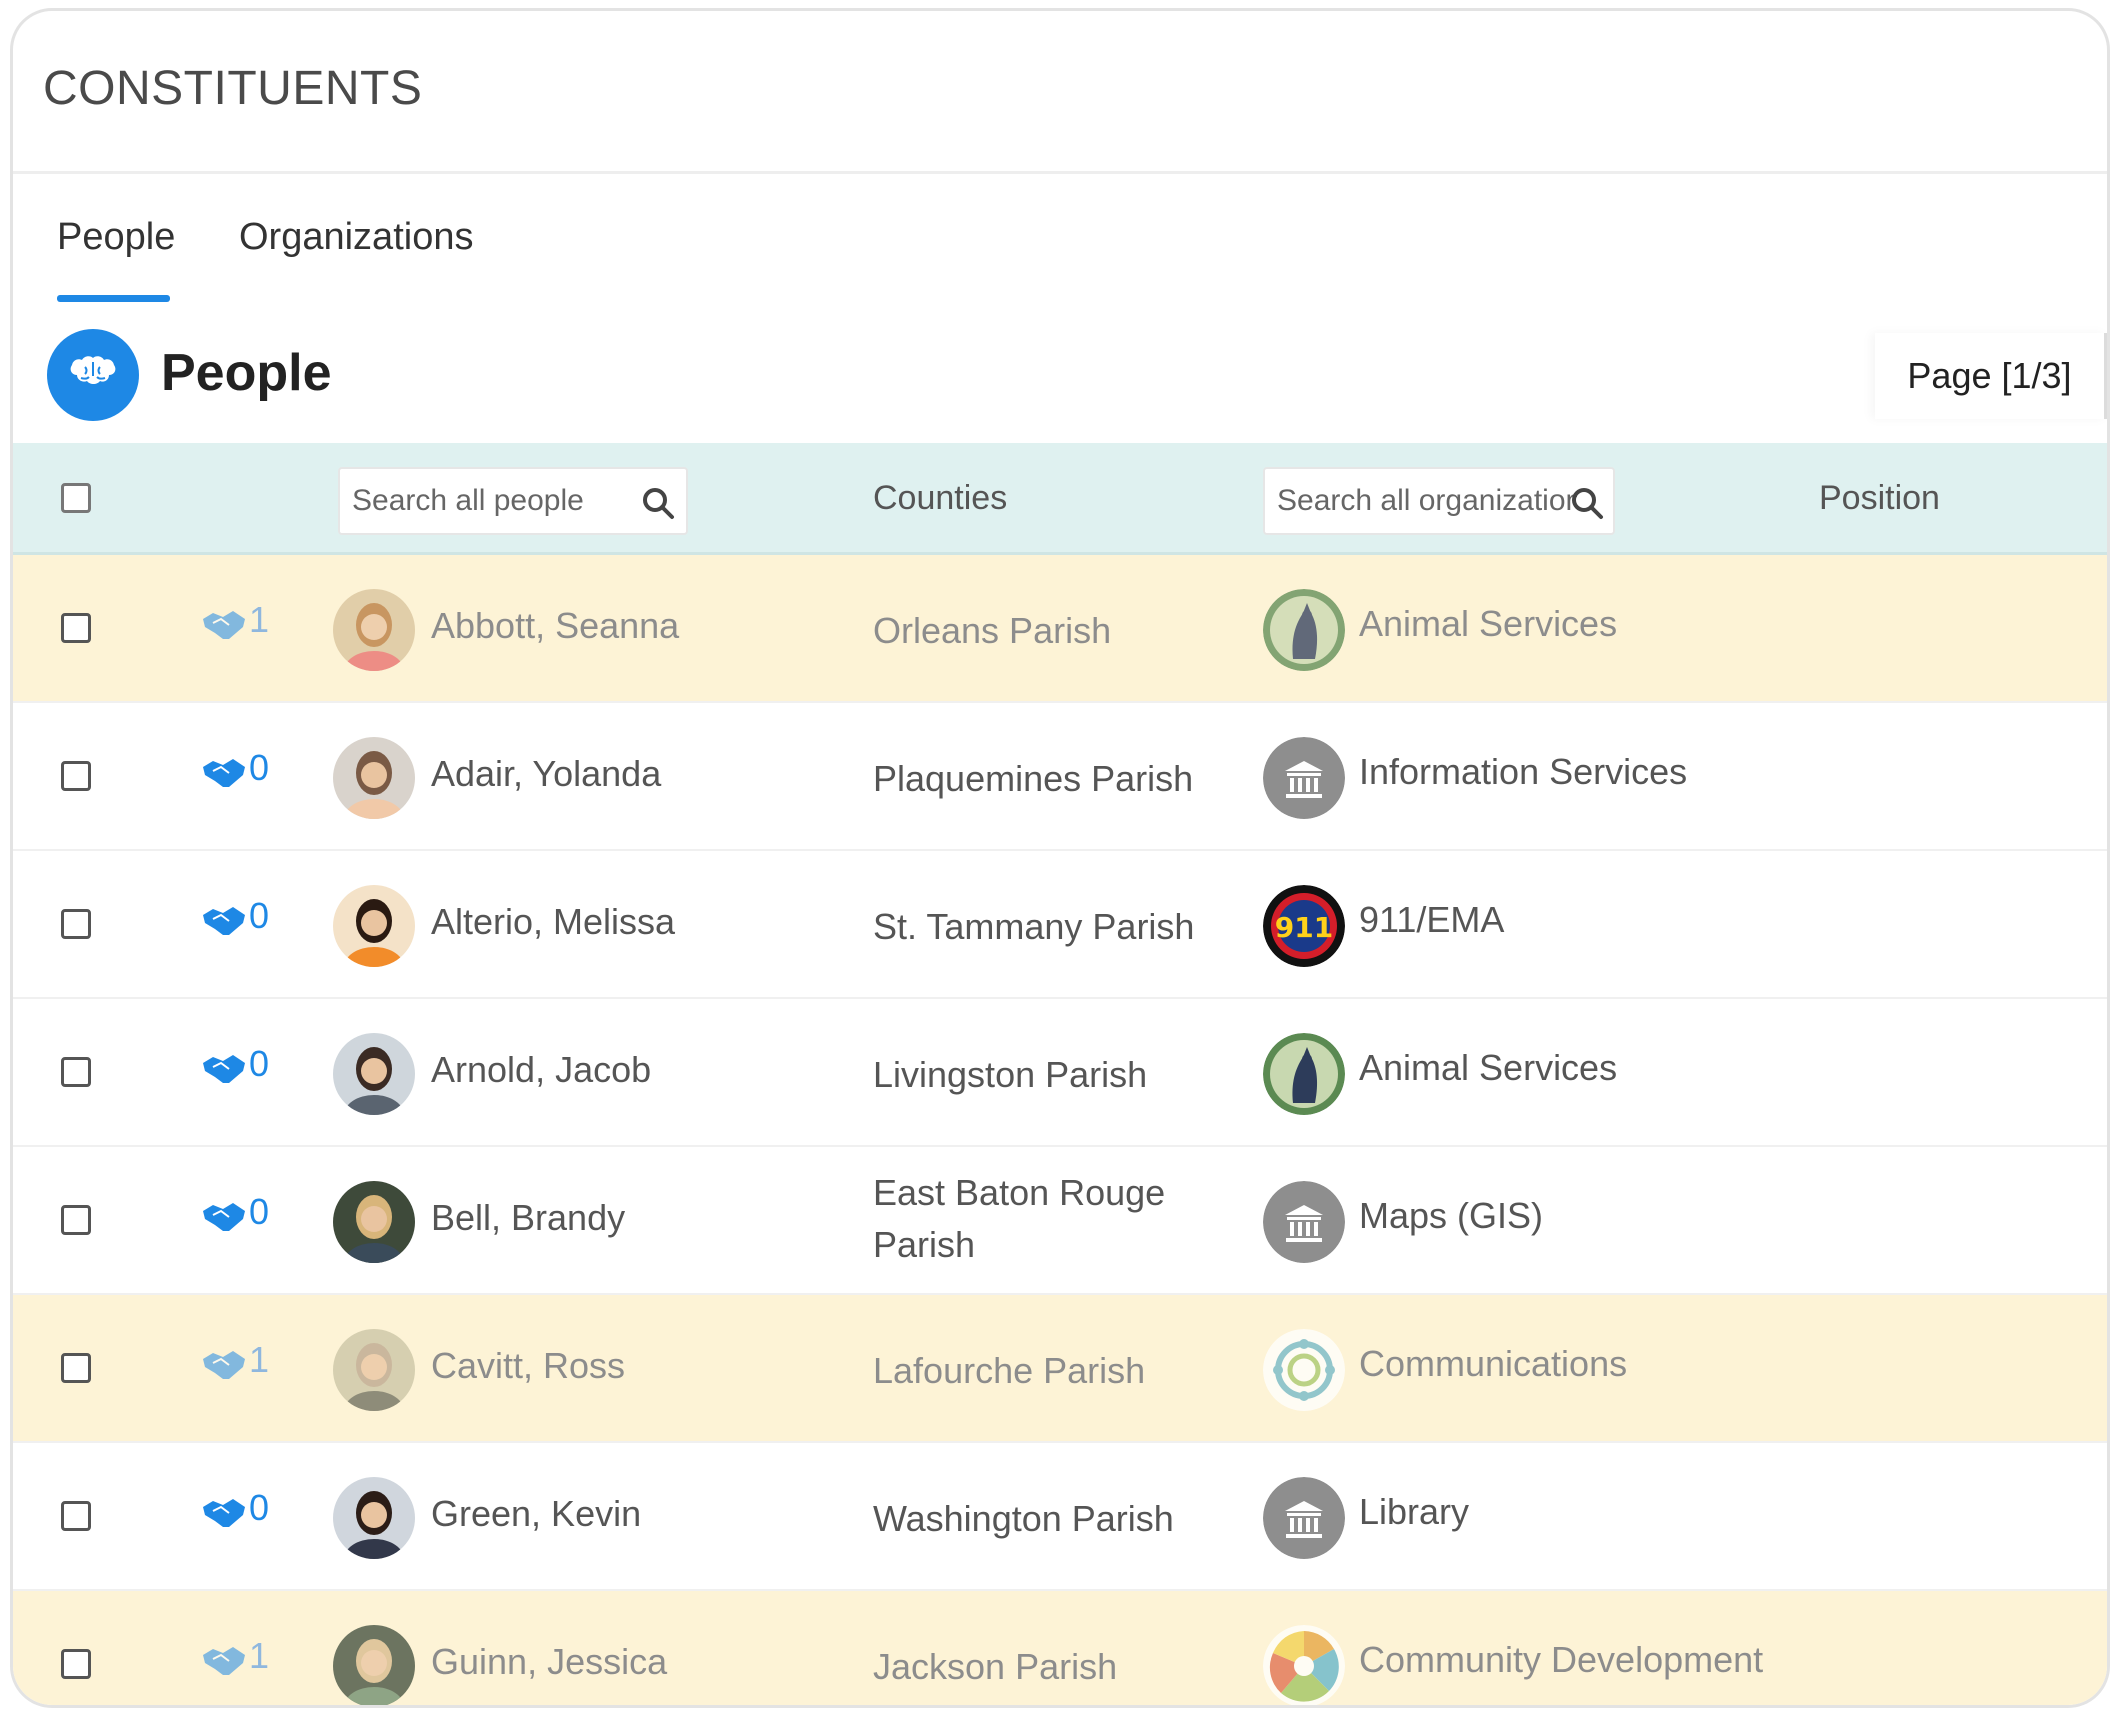 This screenshot has height=1717, width=2118. Describe the element at coordinates (536, 1514) in the screenshot. I see `person-name: Green, Kevin` at that location.